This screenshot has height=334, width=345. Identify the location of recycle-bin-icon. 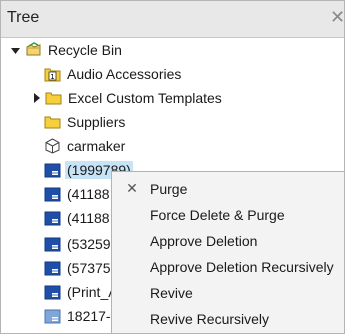
(33, 50).